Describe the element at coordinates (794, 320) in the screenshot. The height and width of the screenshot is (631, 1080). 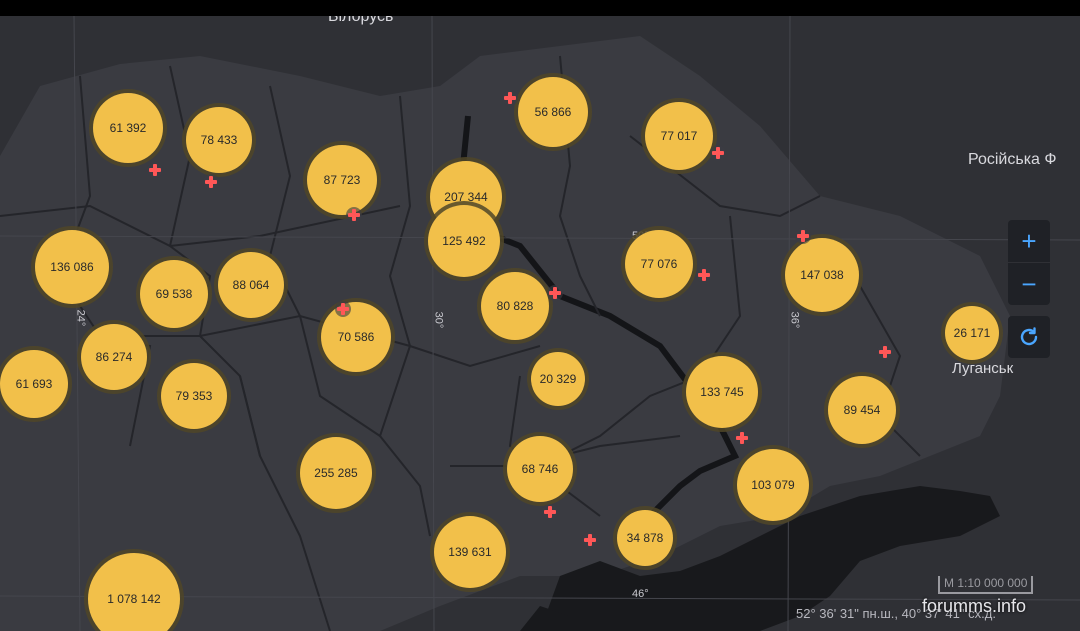
I see `grid-label-lon-36: 36°` at that location.